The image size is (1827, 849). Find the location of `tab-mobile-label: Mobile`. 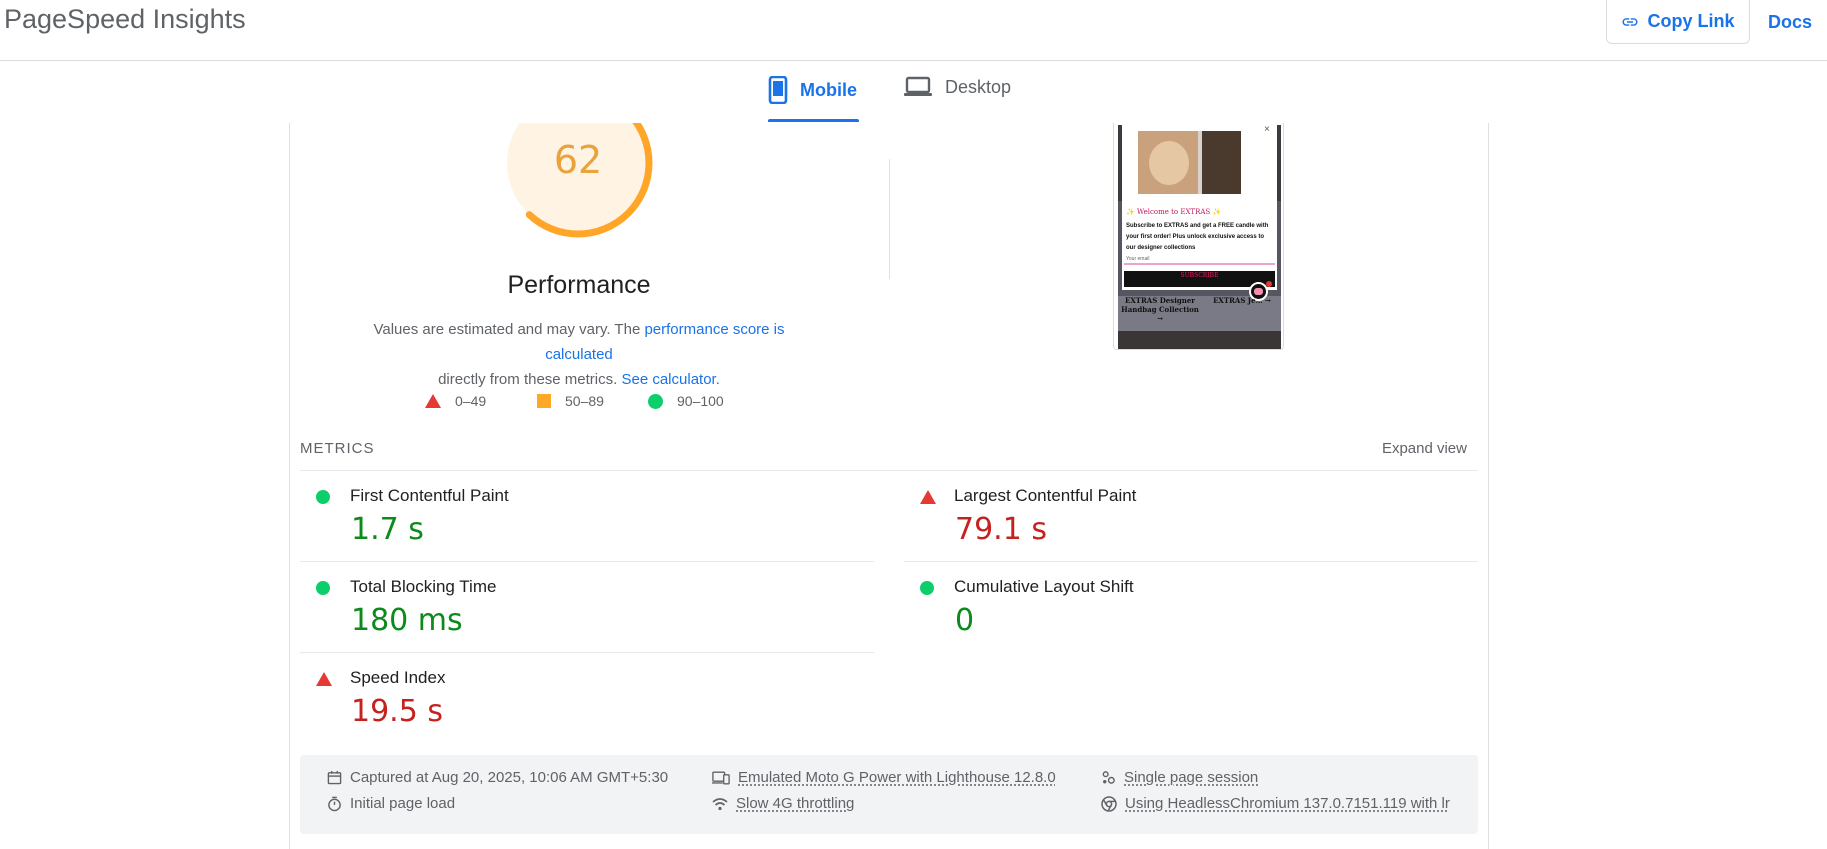

tab-mobile-label: Mobile is located at coordinates (828, 89).